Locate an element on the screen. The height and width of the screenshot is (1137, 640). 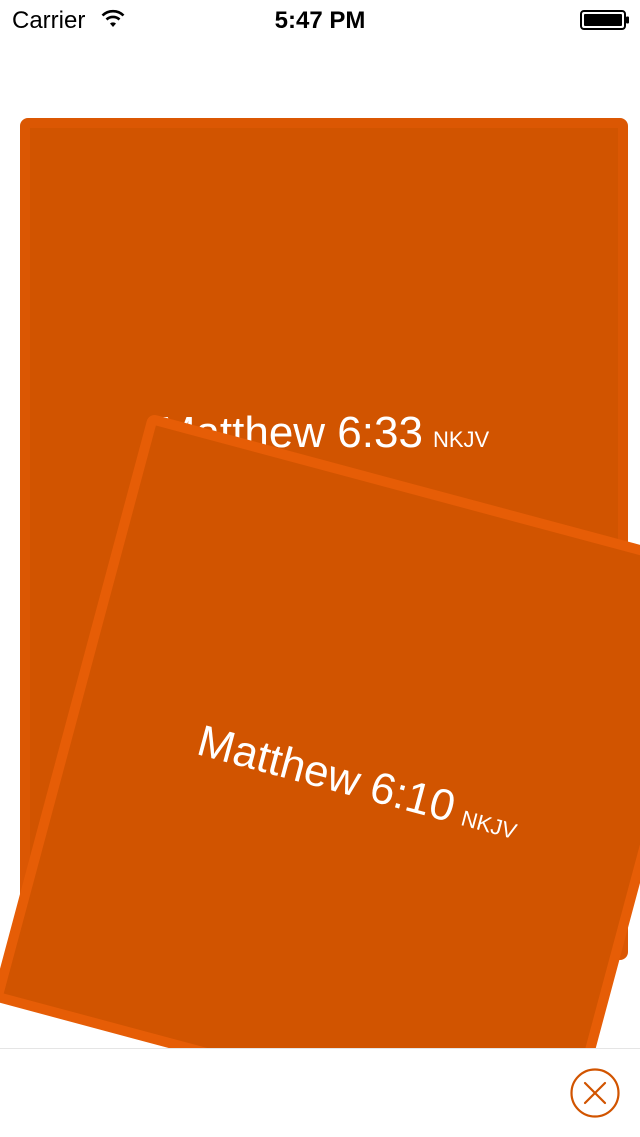
verse-reference: Matthew 6:33 NKJV is located at coordinates (324, 433).